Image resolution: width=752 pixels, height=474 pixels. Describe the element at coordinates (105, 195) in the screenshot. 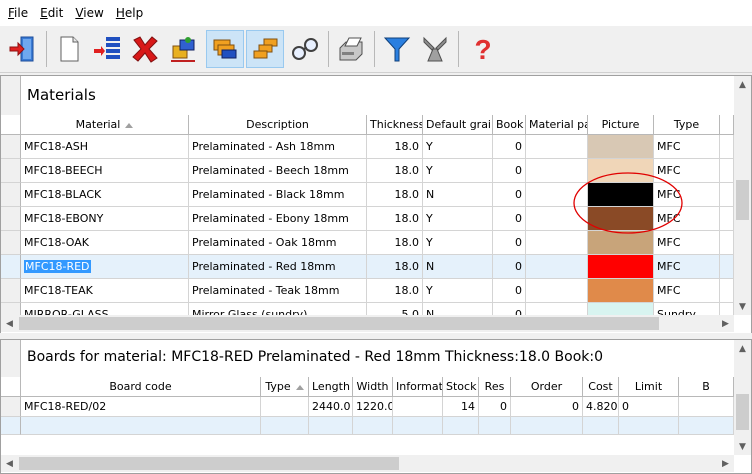

I see `cell-material: MFC18-BLACK` at that location.